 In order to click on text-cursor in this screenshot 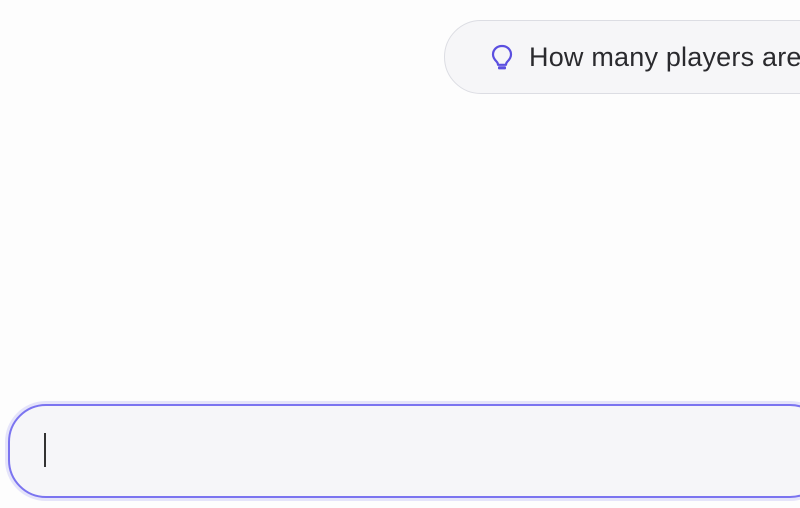, I will do `click(45, 450)`.